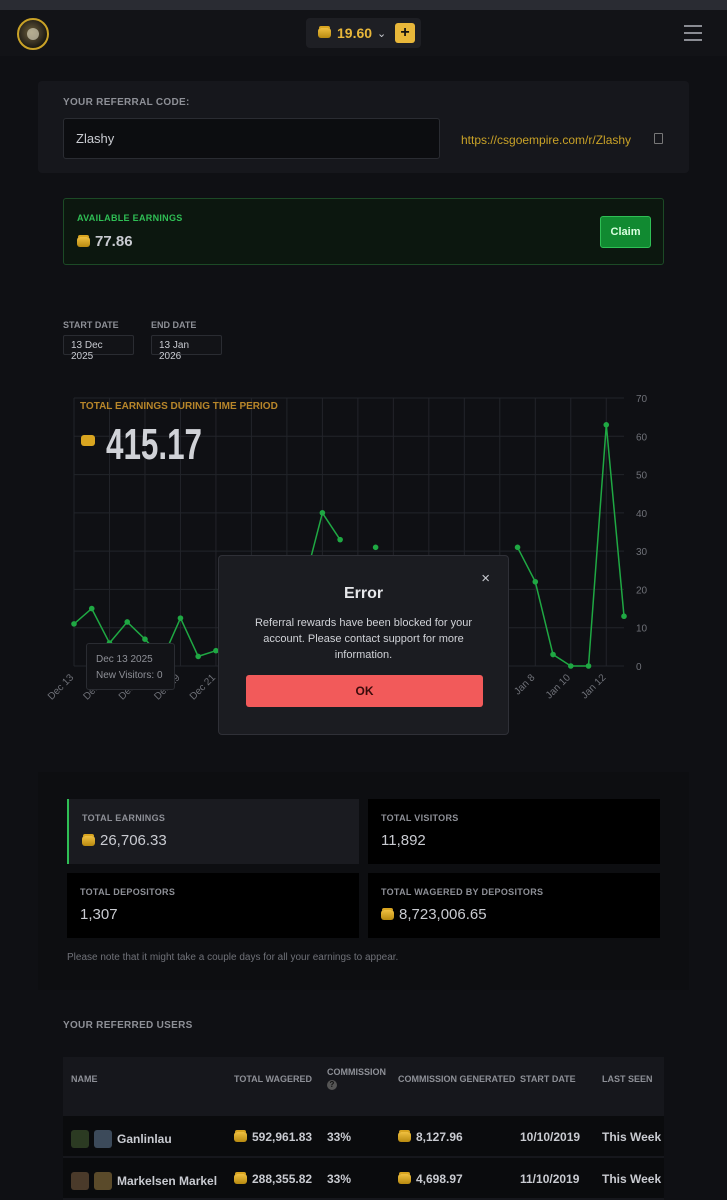  What do you see at coordinates (642, 552) in the screenshot?
I see `y-tick-label: 30` at bounding box center [642, 552].